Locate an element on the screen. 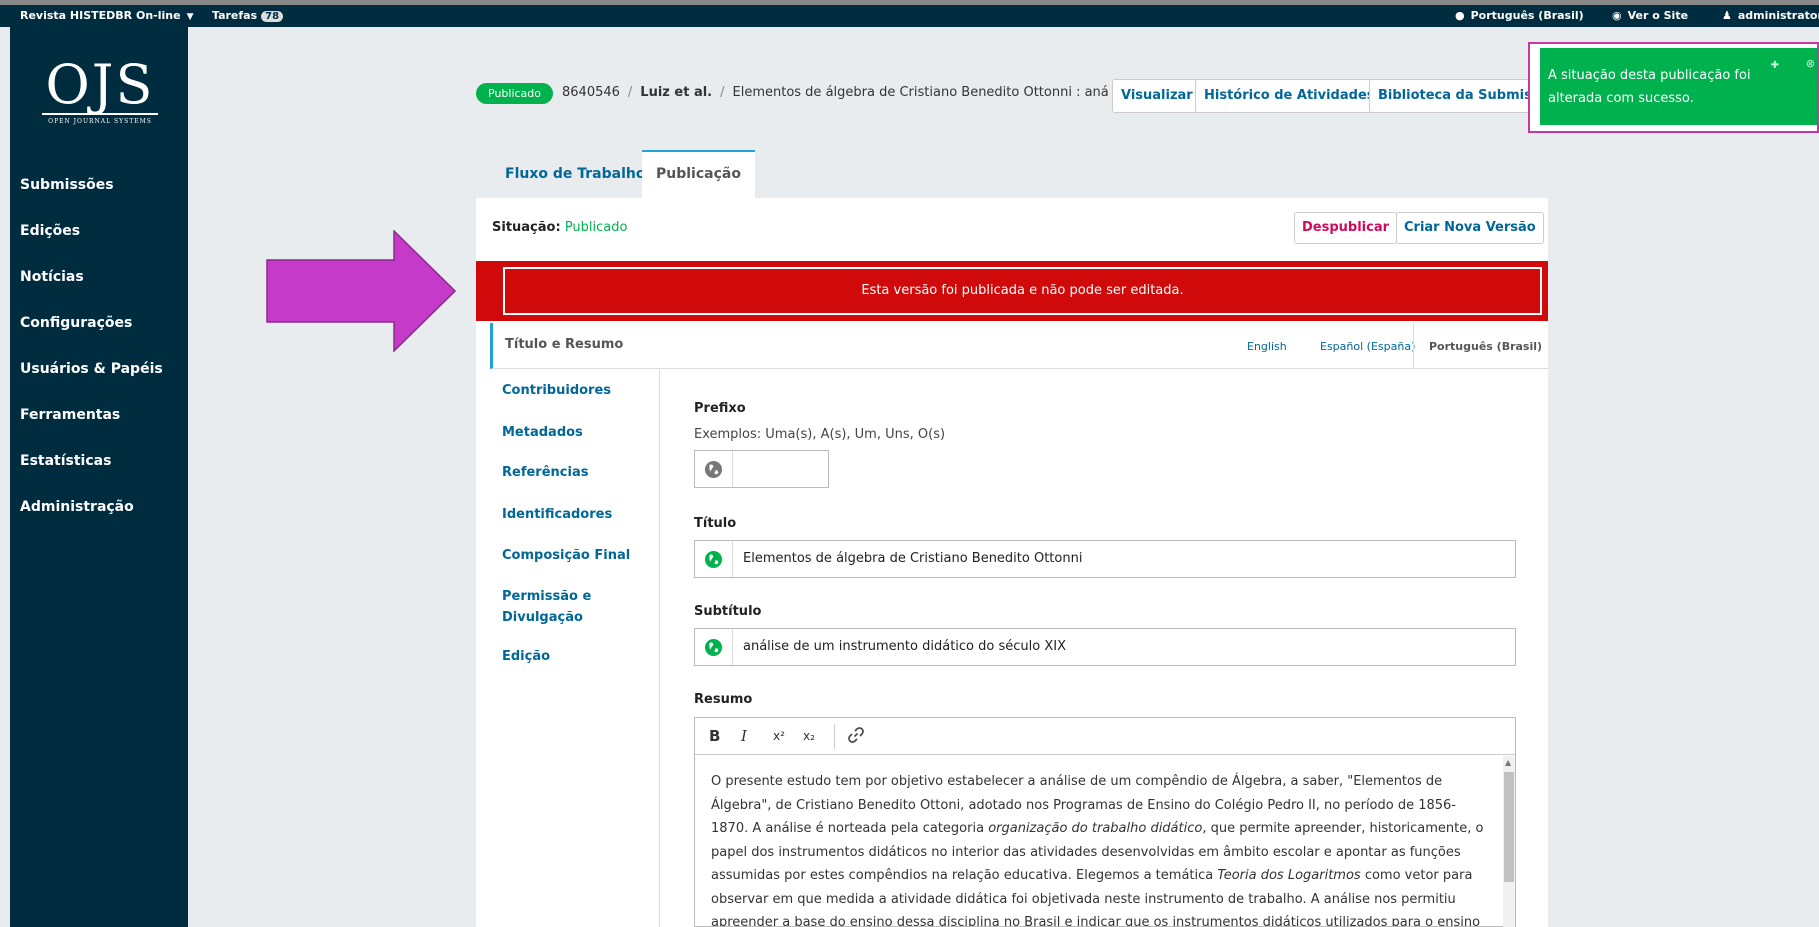 The image size is (1819, 927). sidebar-item-tools: Ferramentas is located at coordinates (91, 415).